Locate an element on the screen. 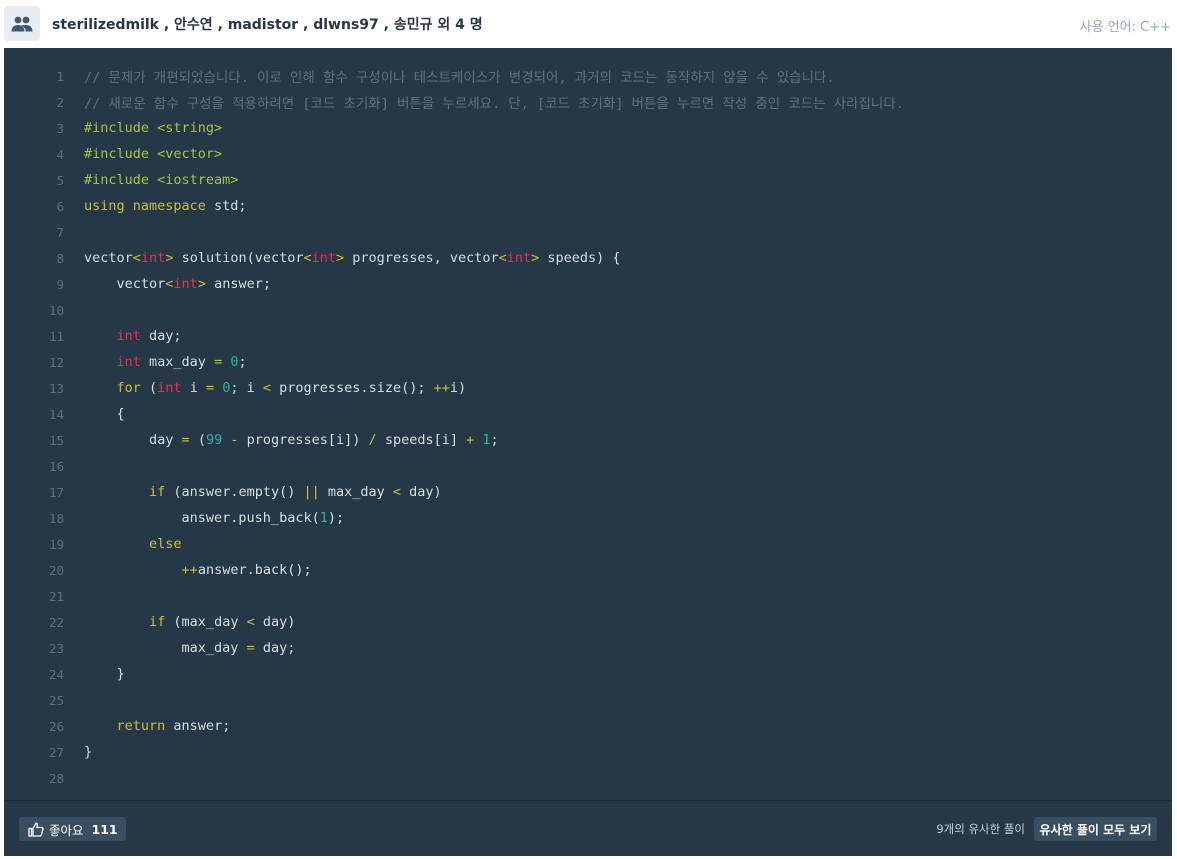 This screenshot has width=1177, height=859. code-line: 9 vector<int> answer; is located at coordinates (588, 284).